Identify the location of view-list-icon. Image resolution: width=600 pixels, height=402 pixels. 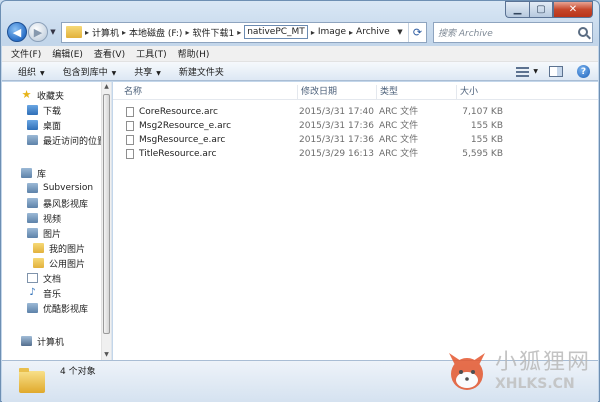
(523, 71).